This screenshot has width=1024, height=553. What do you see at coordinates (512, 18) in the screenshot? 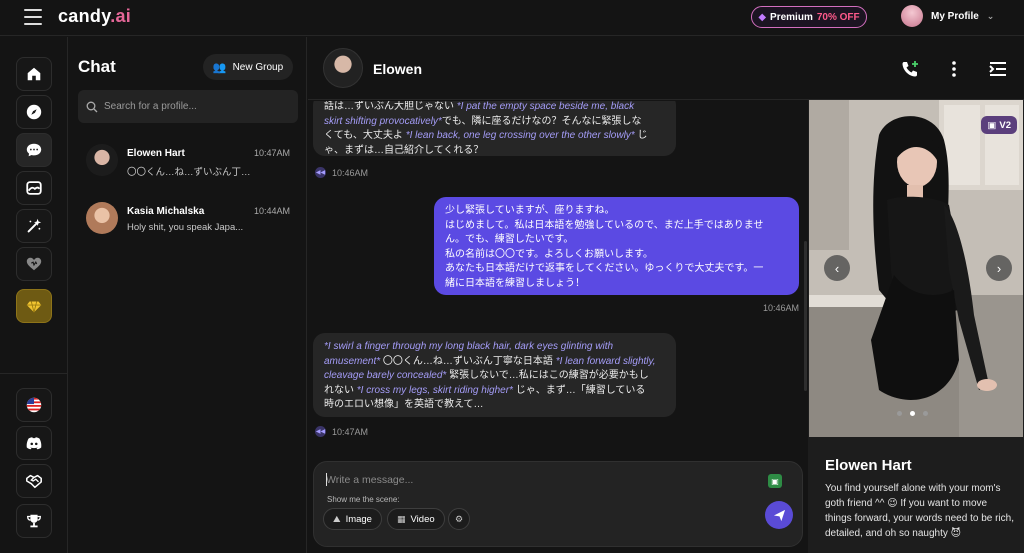
I see `top-bar: candy.ai ◆ Premium 70% OFF My Profile ⌄` at bounding box center [512, 18].